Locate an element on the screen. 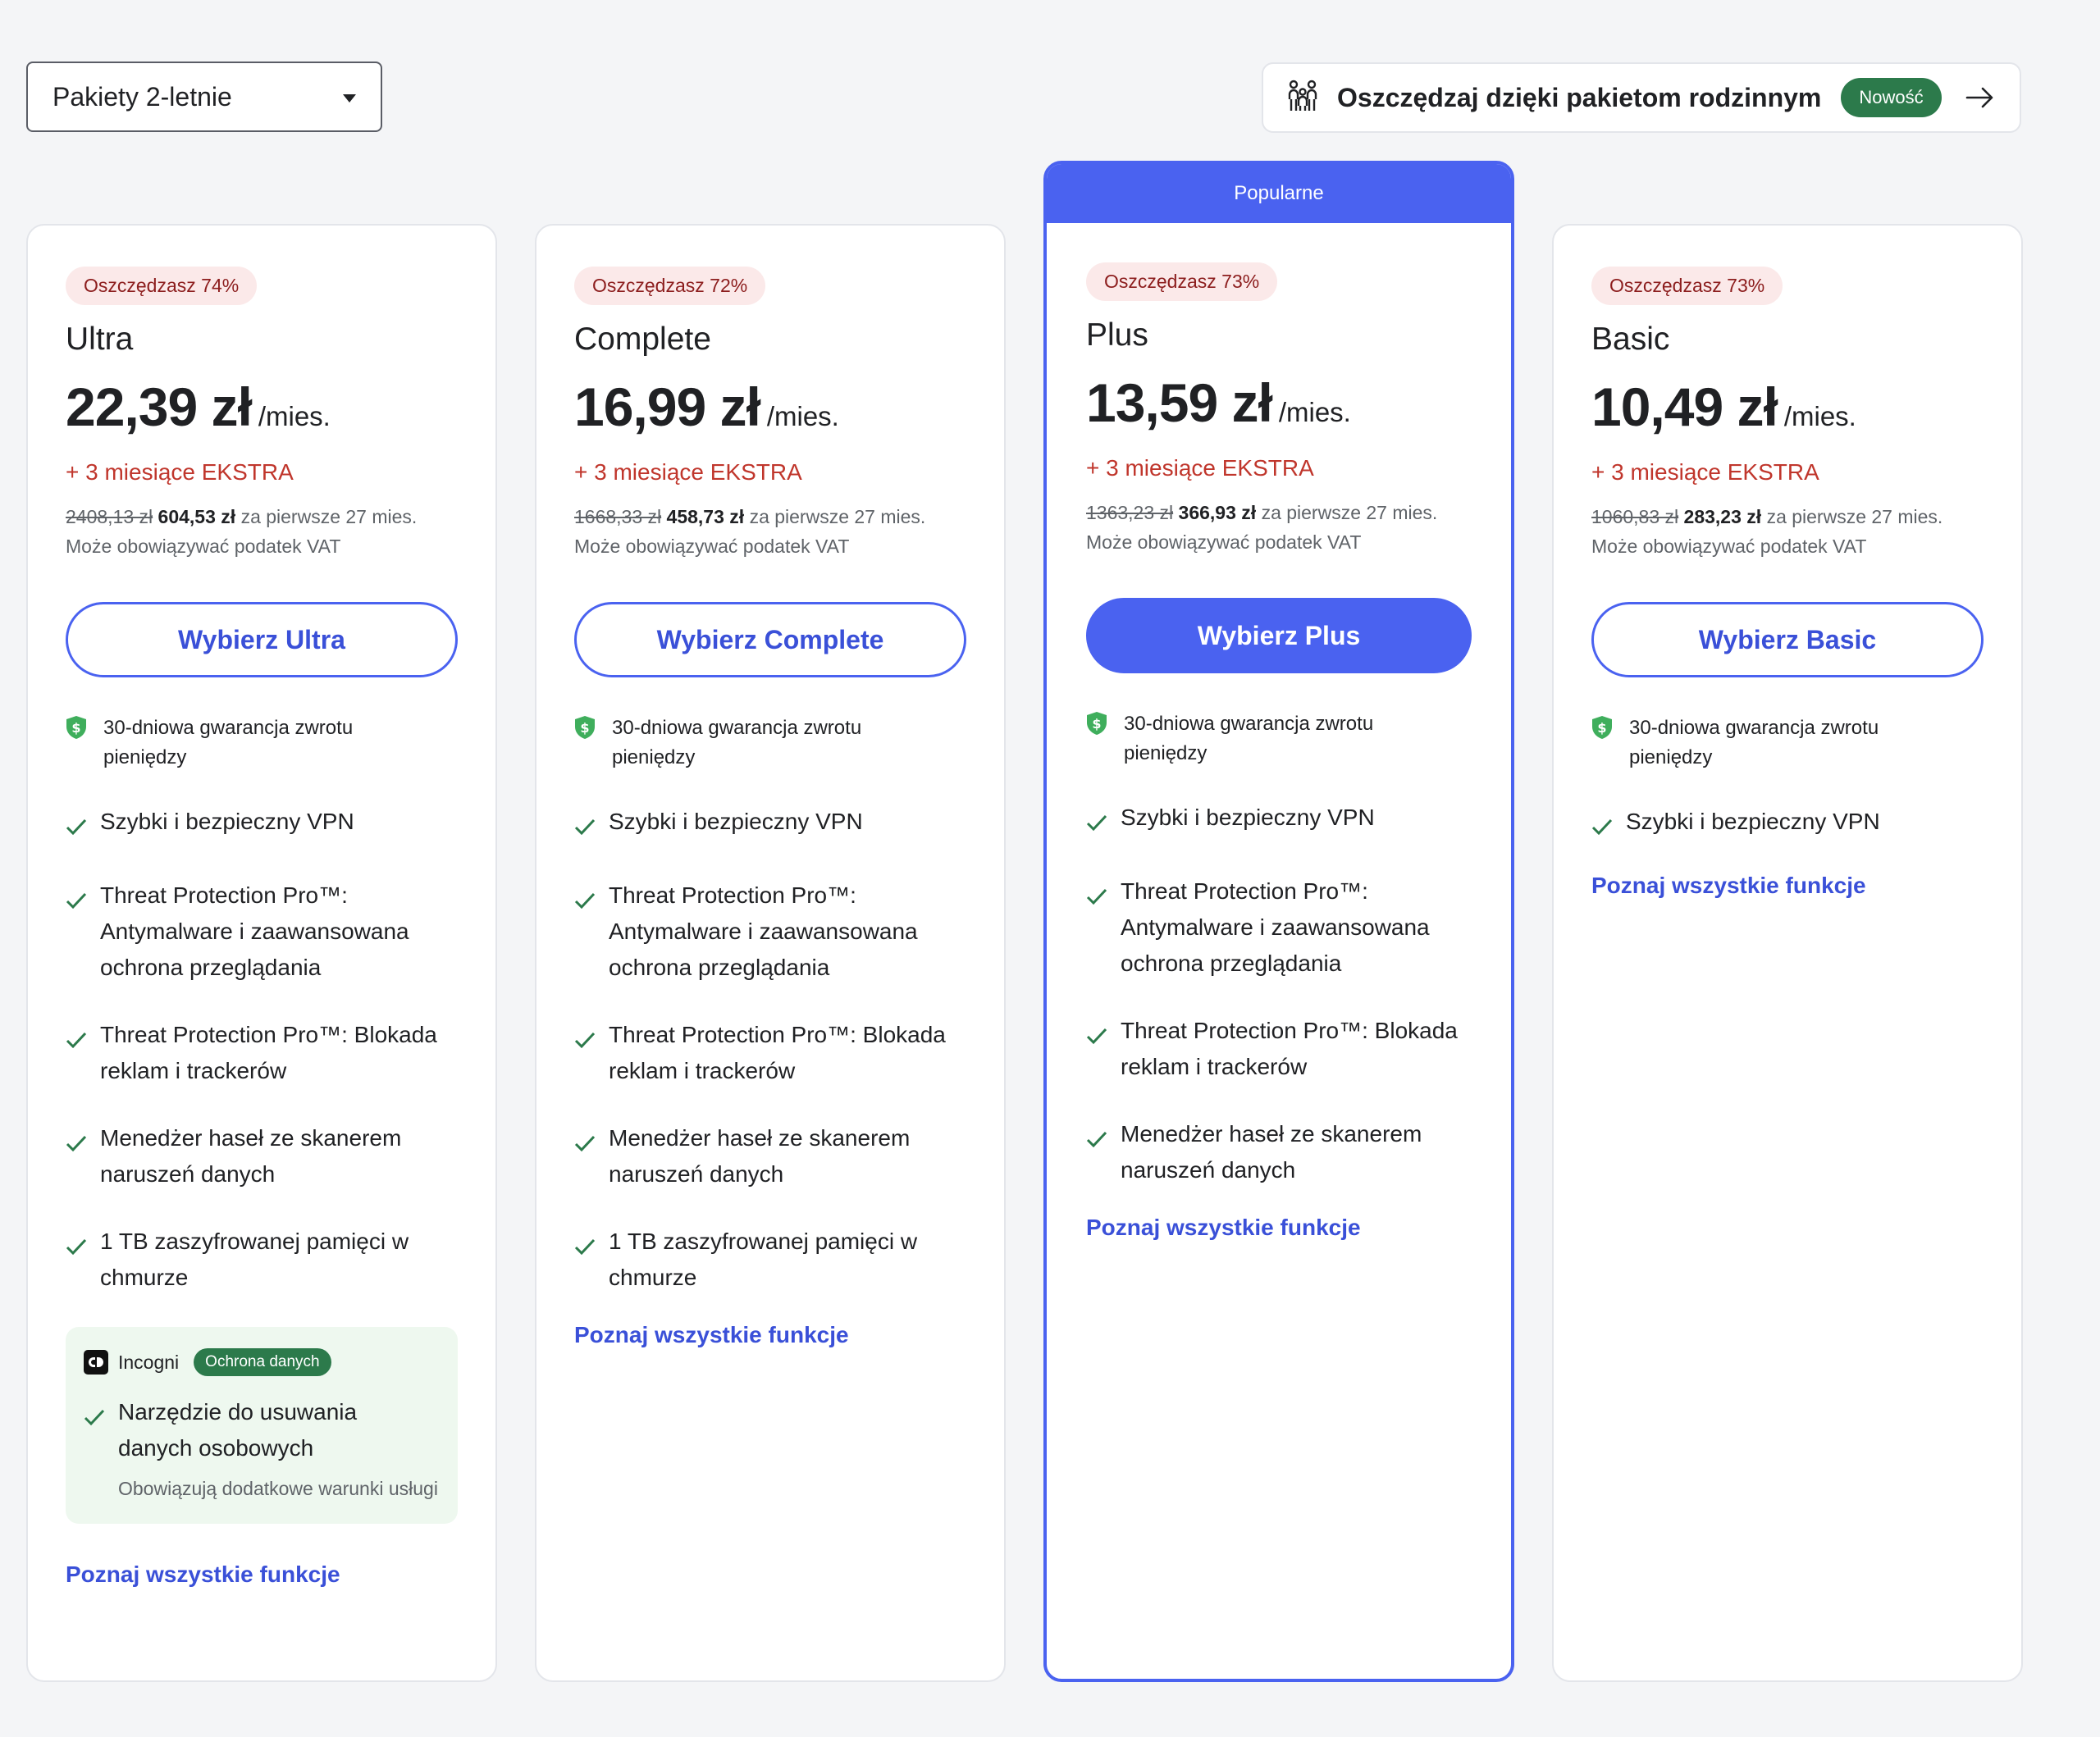  new-total: 458,73 zł is located at coordinates (706, 516).